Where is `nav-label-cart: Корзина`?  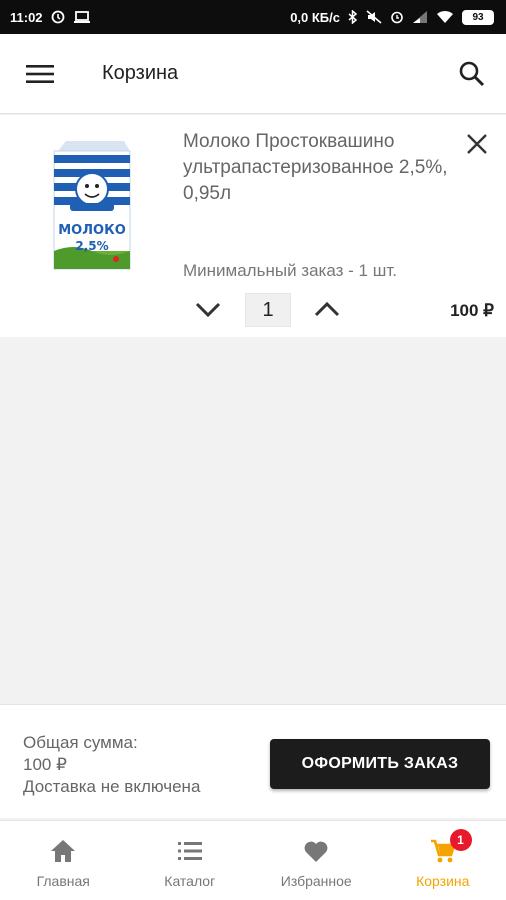
nav-label-cart: Корзина is located at coordinates (443, 881).